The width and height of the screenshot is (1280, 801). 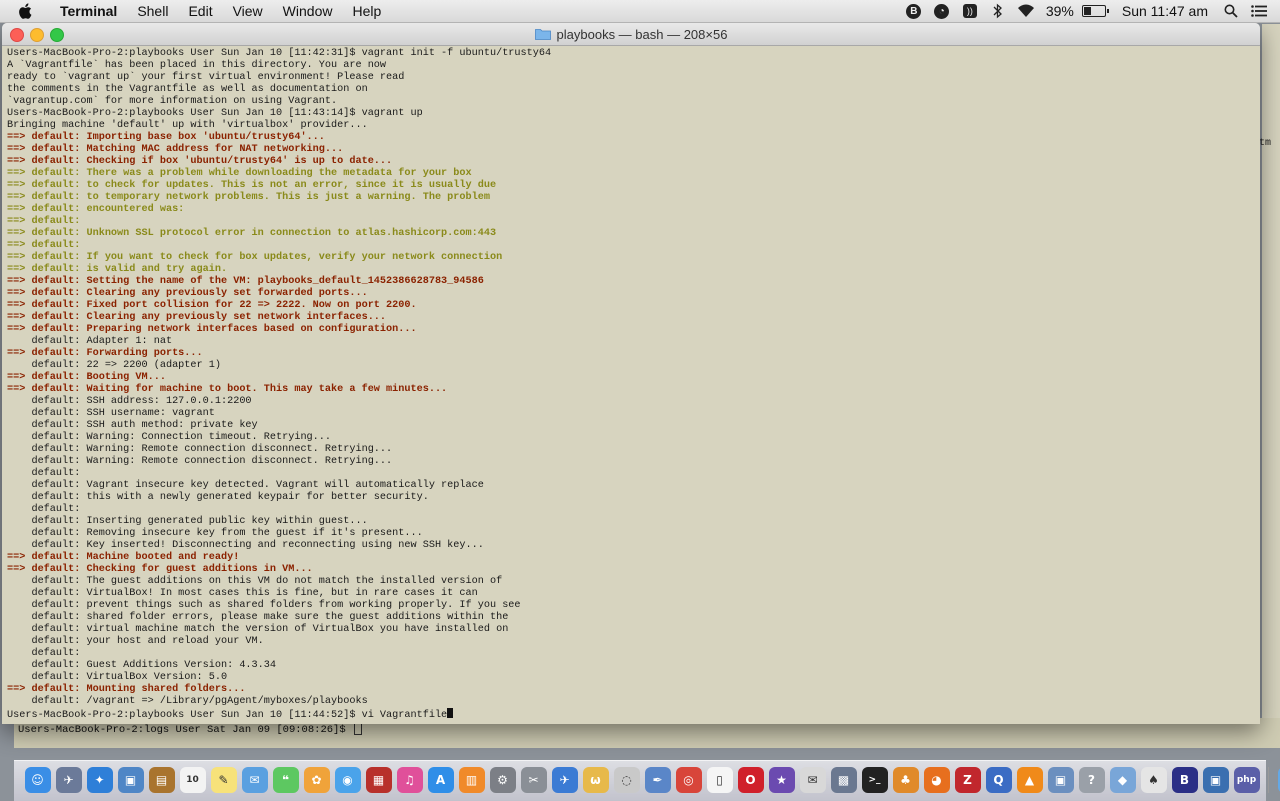 I want to click on vlc-icon: ▲, so click(x=1030, y=780).